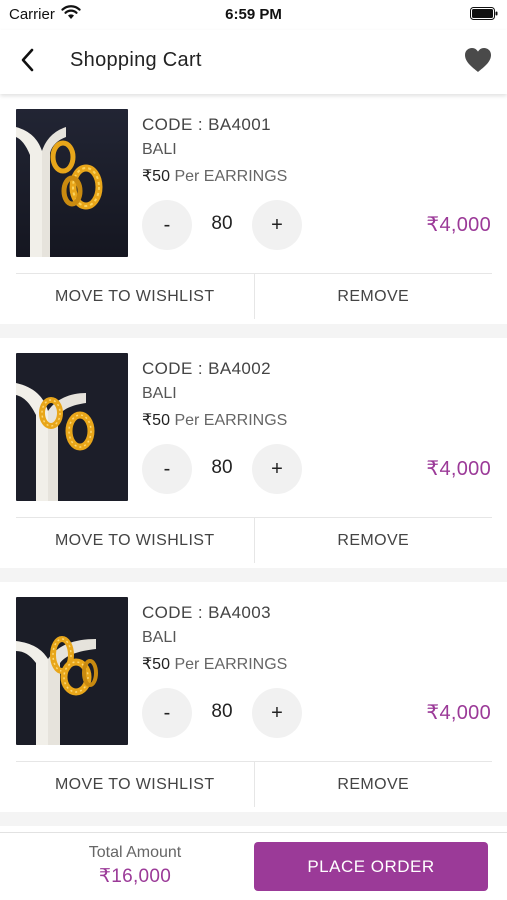  Describe the element at coordinates (371, 866) in the screenshot. I see `place-order-button: PLACE ORDER` at that location.